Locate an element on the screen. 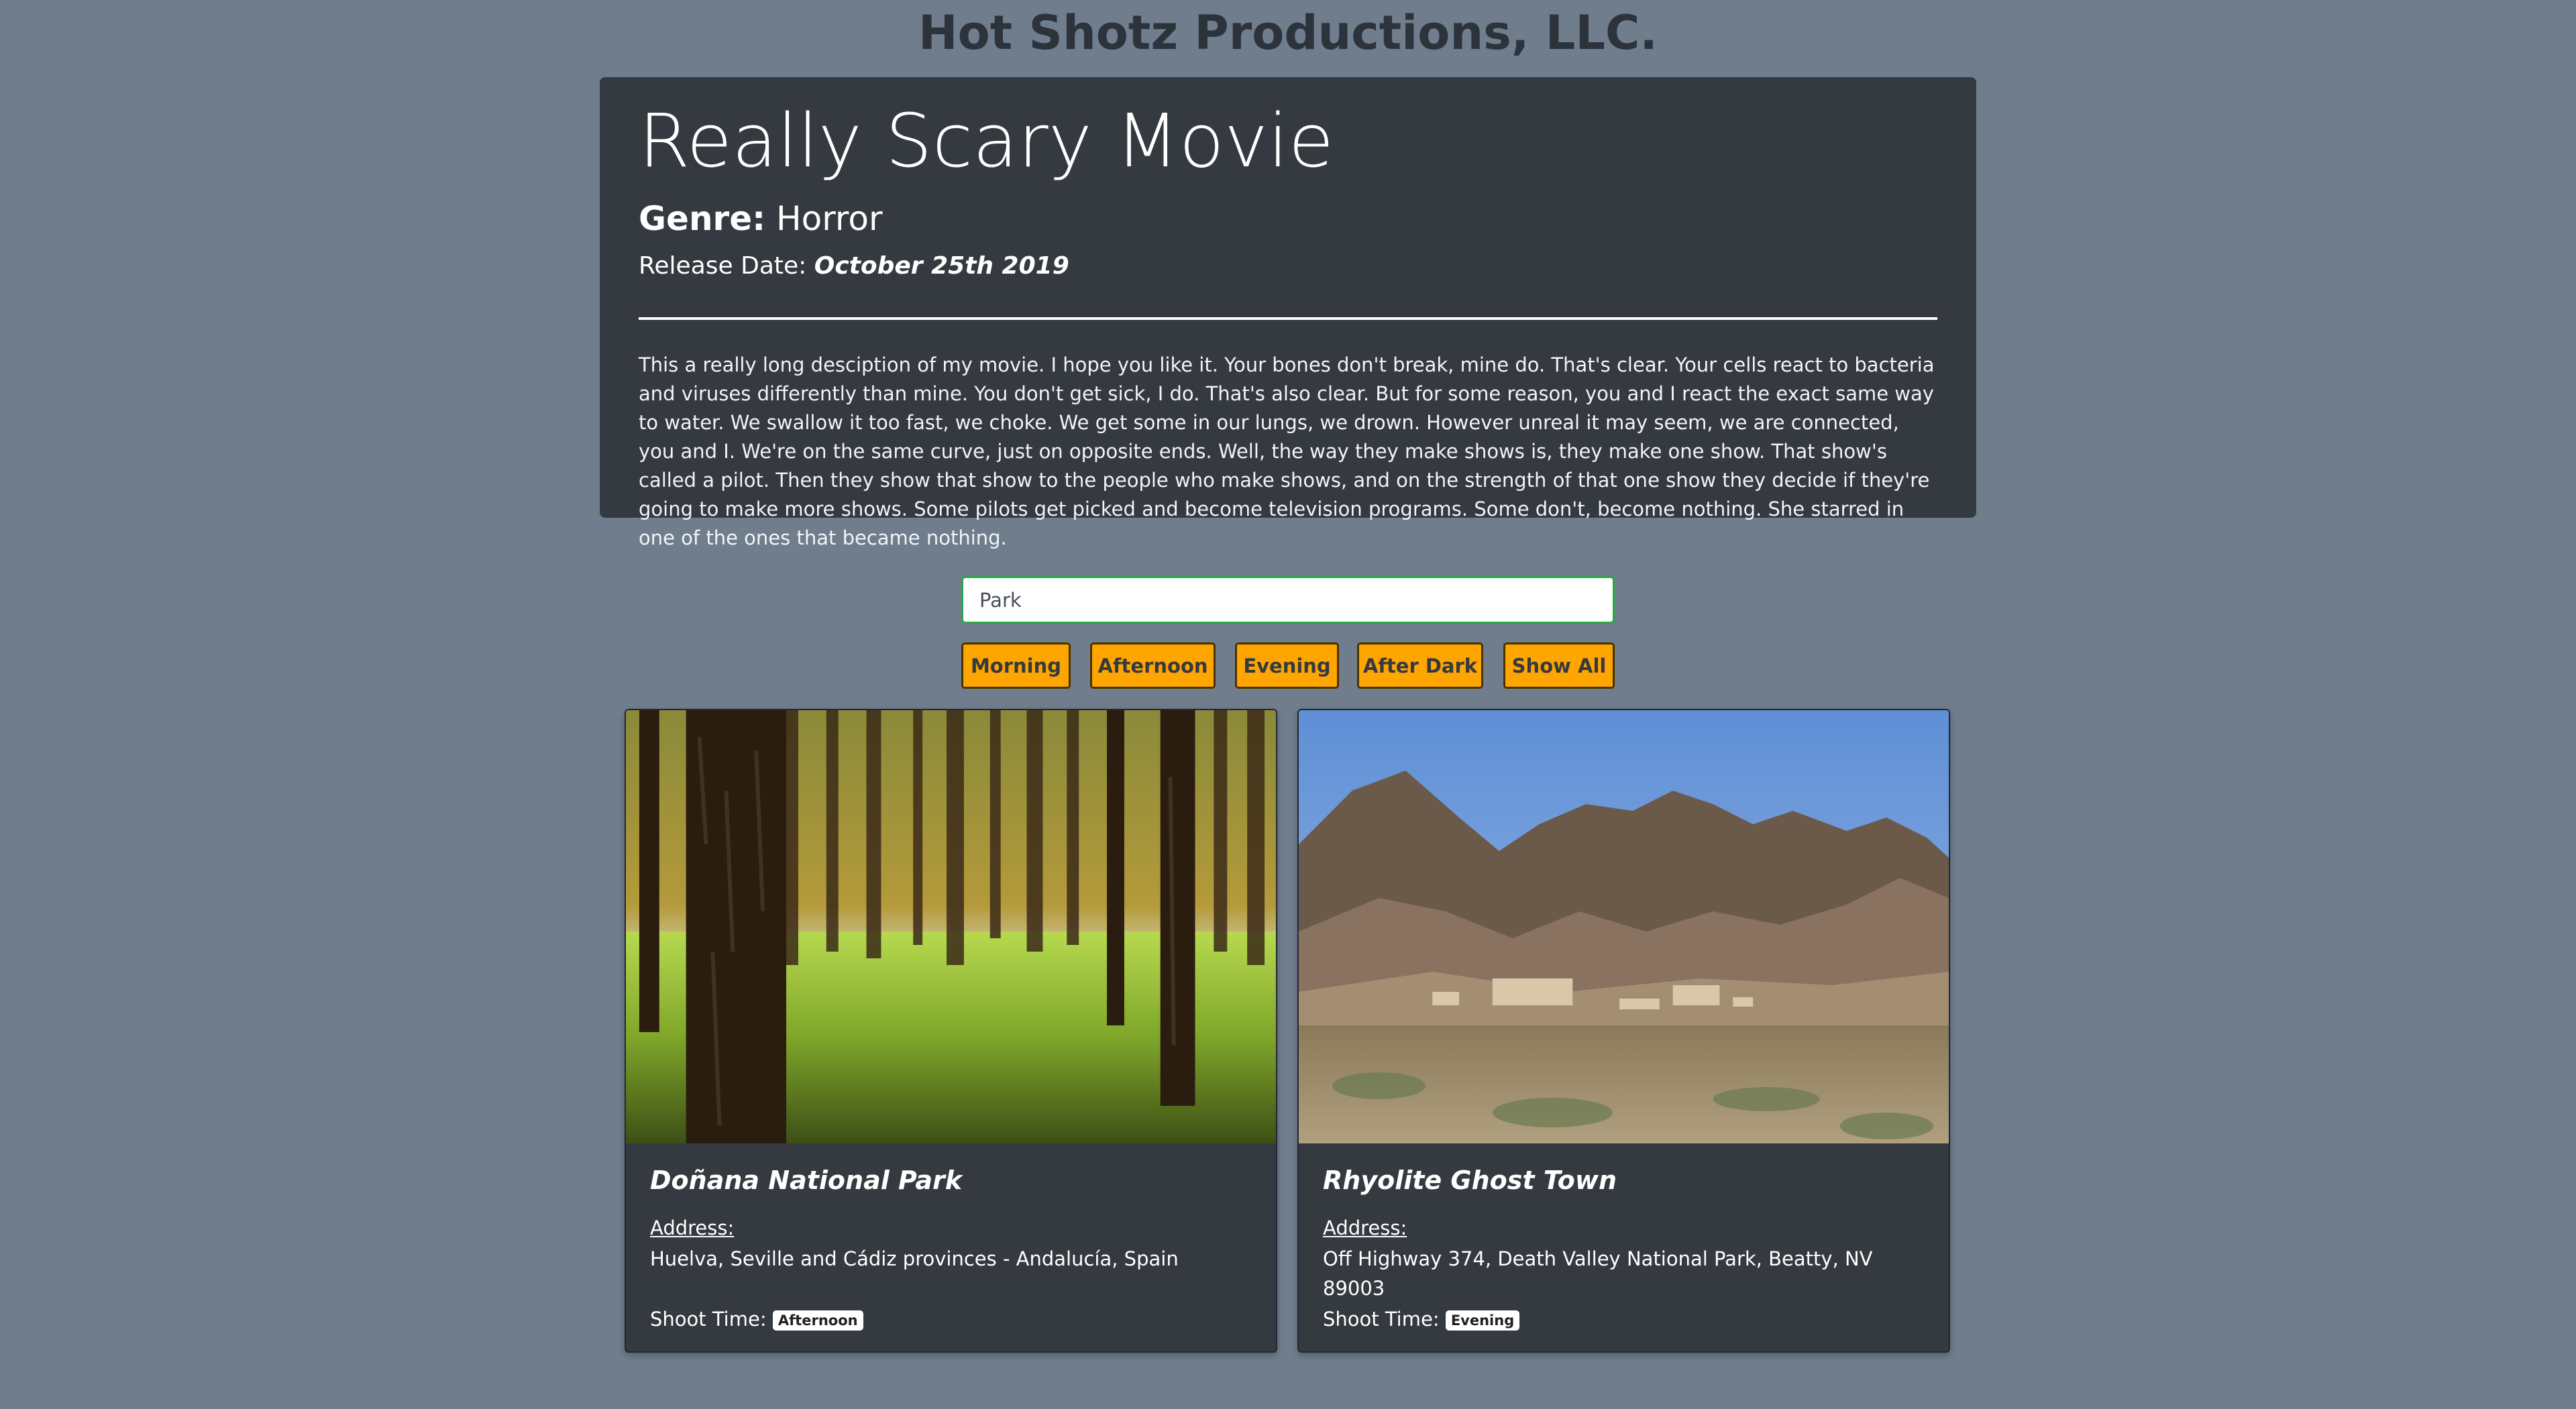  filter-after-dark-button: After Dark is located at coordinates (1420, 665).